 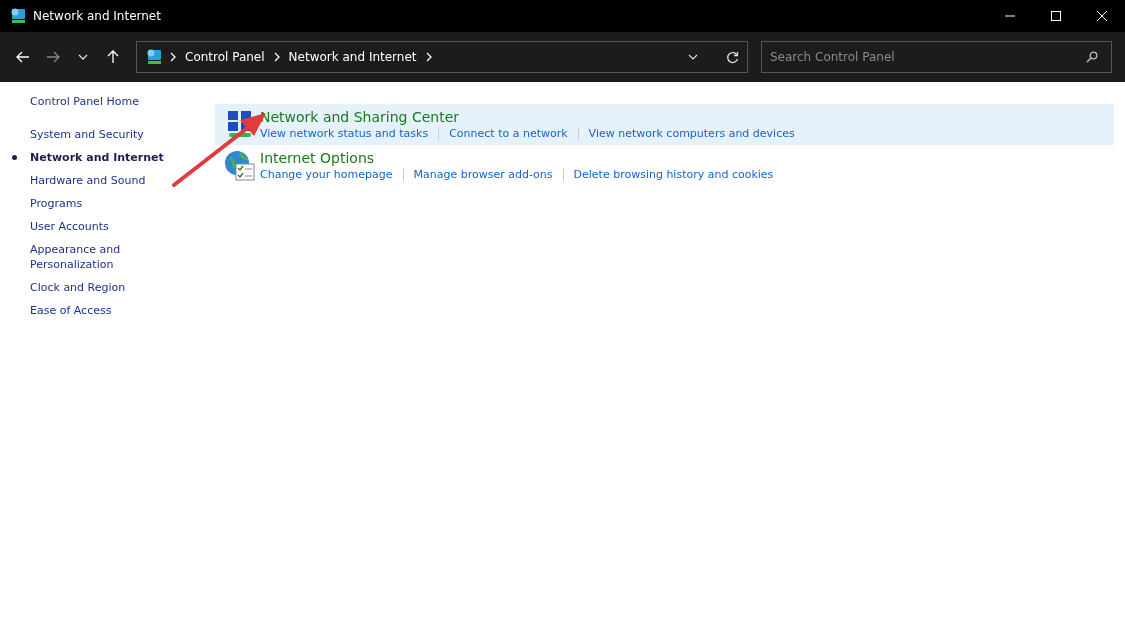 What do you see at coordinates (83, 57) in the screenshot?
I see `chevron-down-icon` at bounding box center [83, 57].